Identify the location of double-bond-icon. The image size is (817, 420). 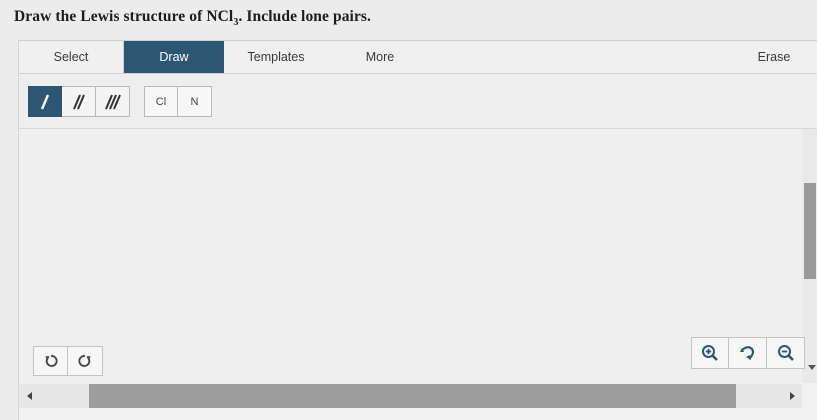
(78, 101).